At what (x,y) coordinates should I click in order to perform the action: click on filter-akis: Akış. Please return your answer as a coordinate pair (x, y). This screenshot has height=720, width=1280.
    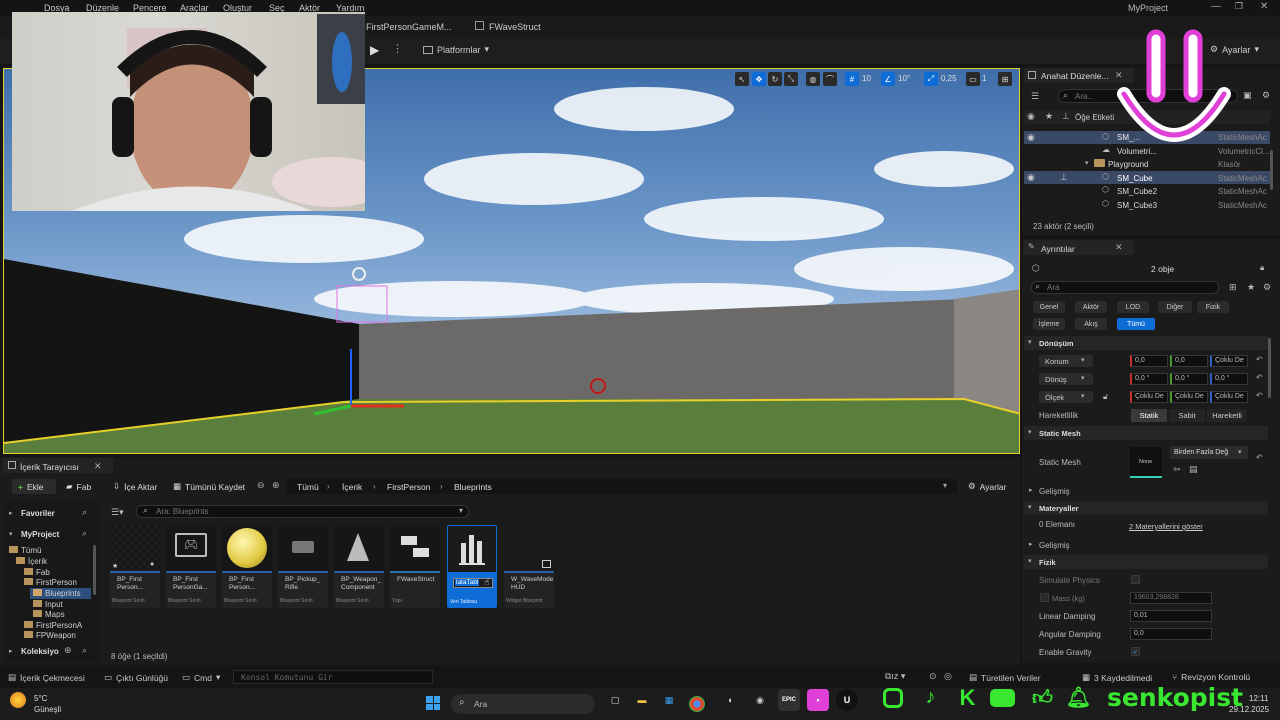
    Looking at the image, I should click on (1091, 324).